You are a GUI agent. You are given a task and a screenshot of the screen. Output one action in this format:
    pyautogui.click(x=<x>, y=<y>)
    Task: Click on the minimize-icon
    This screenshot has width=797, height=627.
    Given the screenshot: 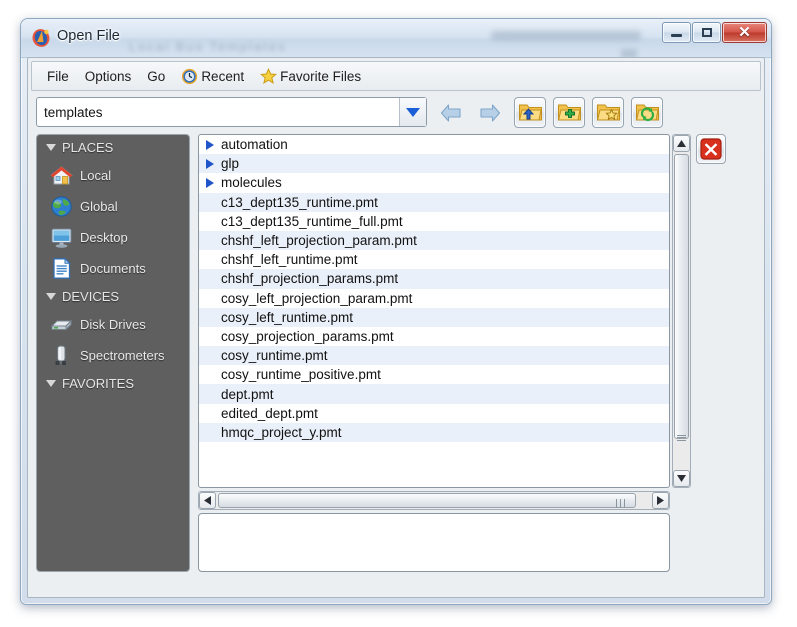 What is the action you would take?
    pyautogui.click(x=676, y=35)
    